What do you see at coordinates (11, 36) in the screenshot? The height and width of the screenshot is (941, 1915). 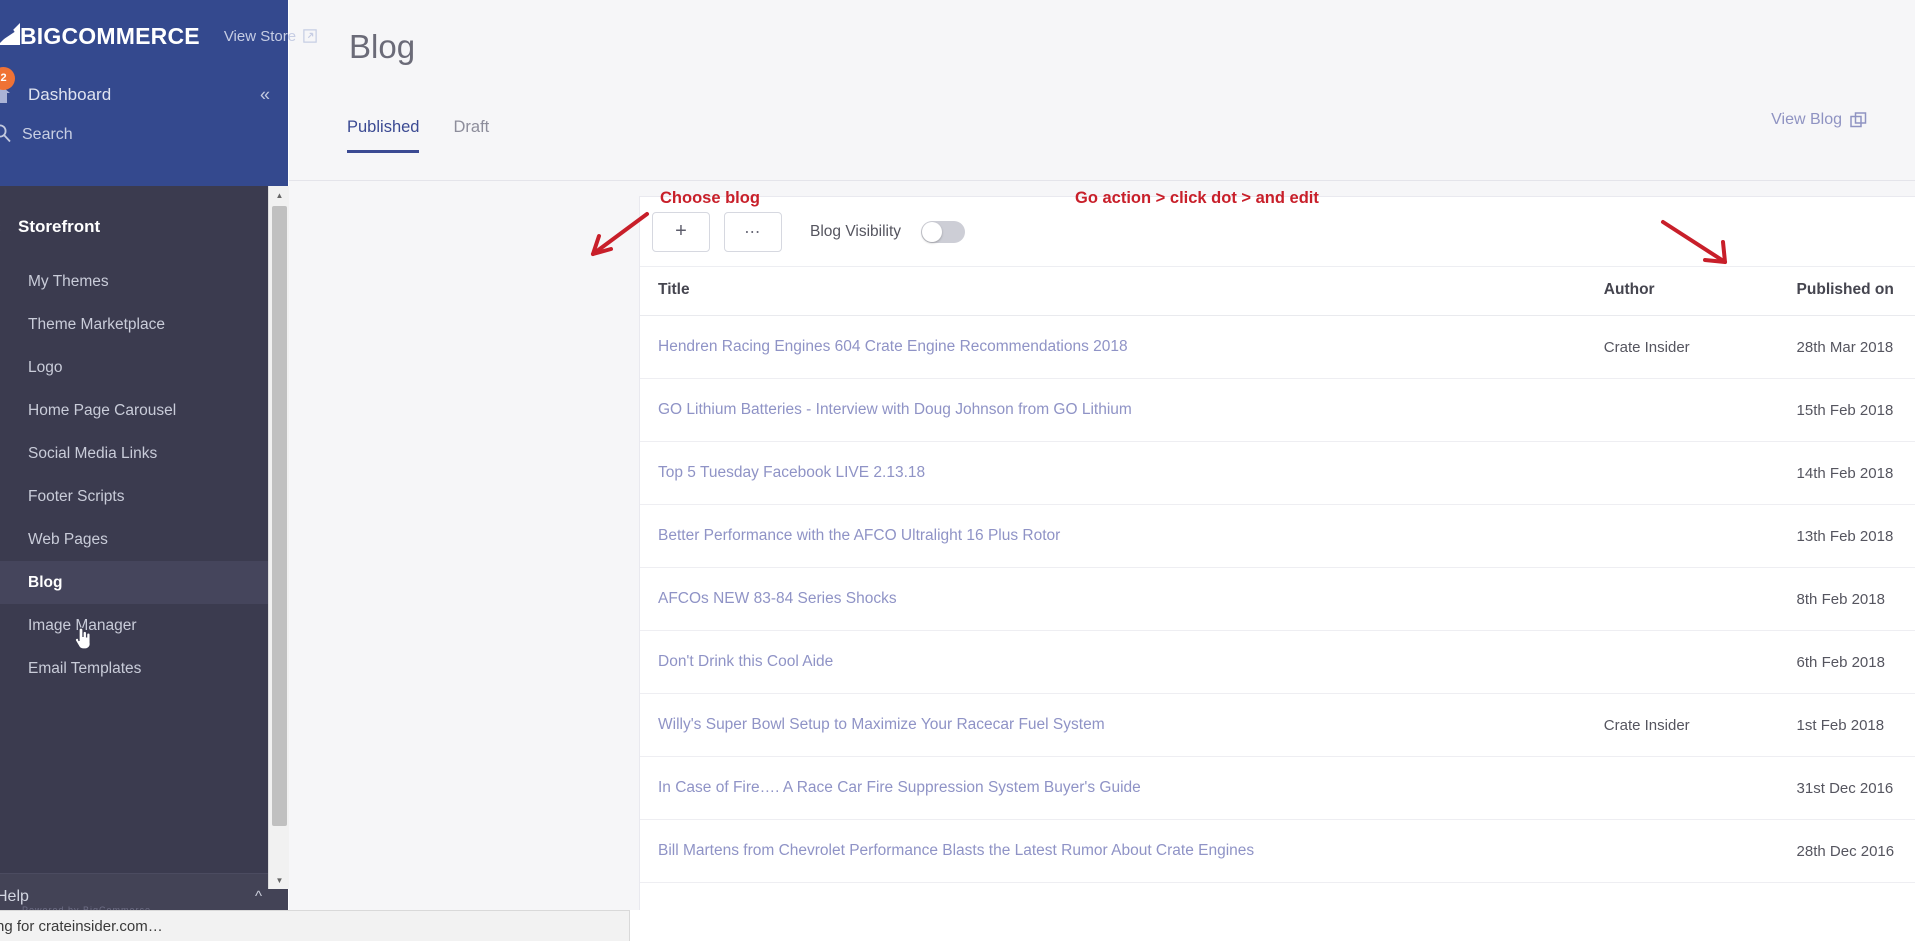 I see `bigcommerce-logo-icon` at bounding box center [11, 36].